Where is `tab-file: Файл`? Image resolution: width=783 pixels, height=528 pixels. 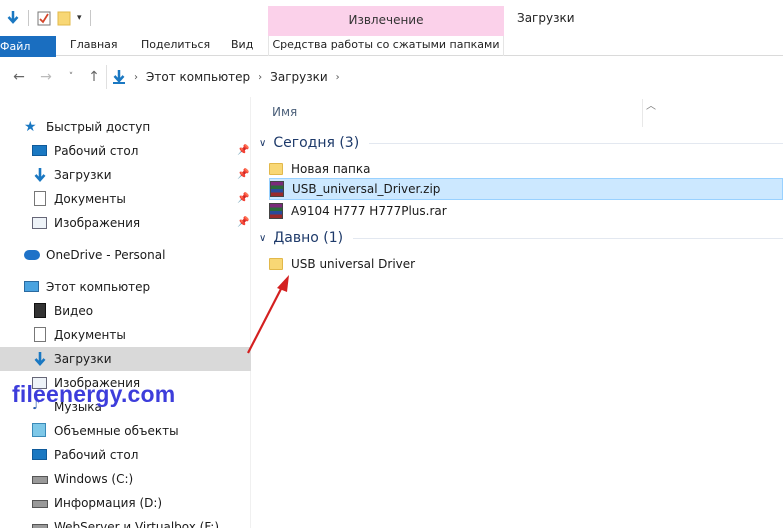 tab-file: Файл is located at coordinates (28, 47).